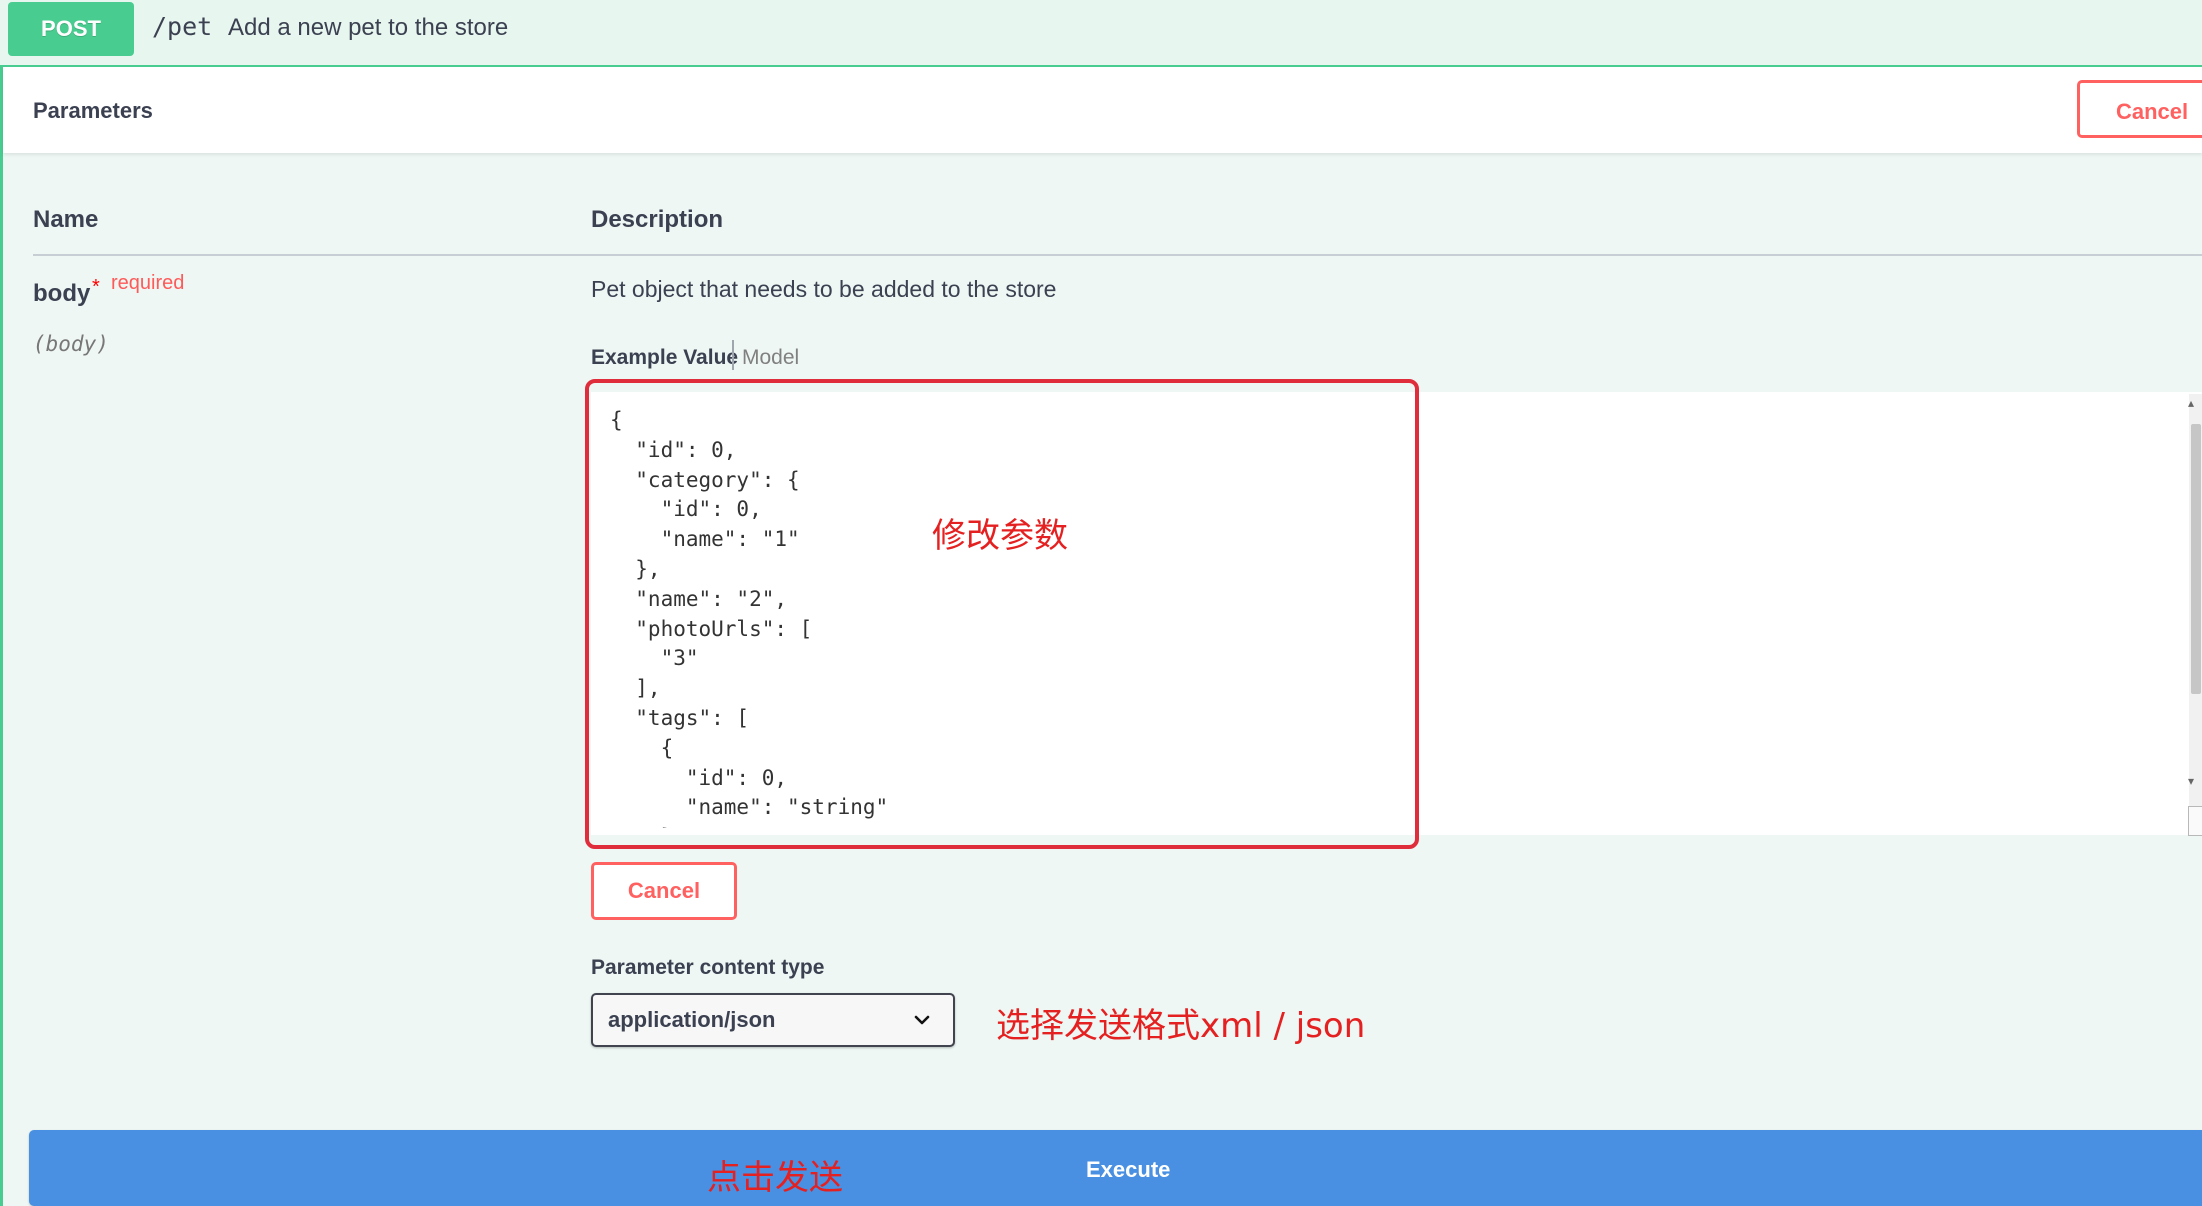  I want to click on execute-button-label: Execute, so click(1128, 1169).